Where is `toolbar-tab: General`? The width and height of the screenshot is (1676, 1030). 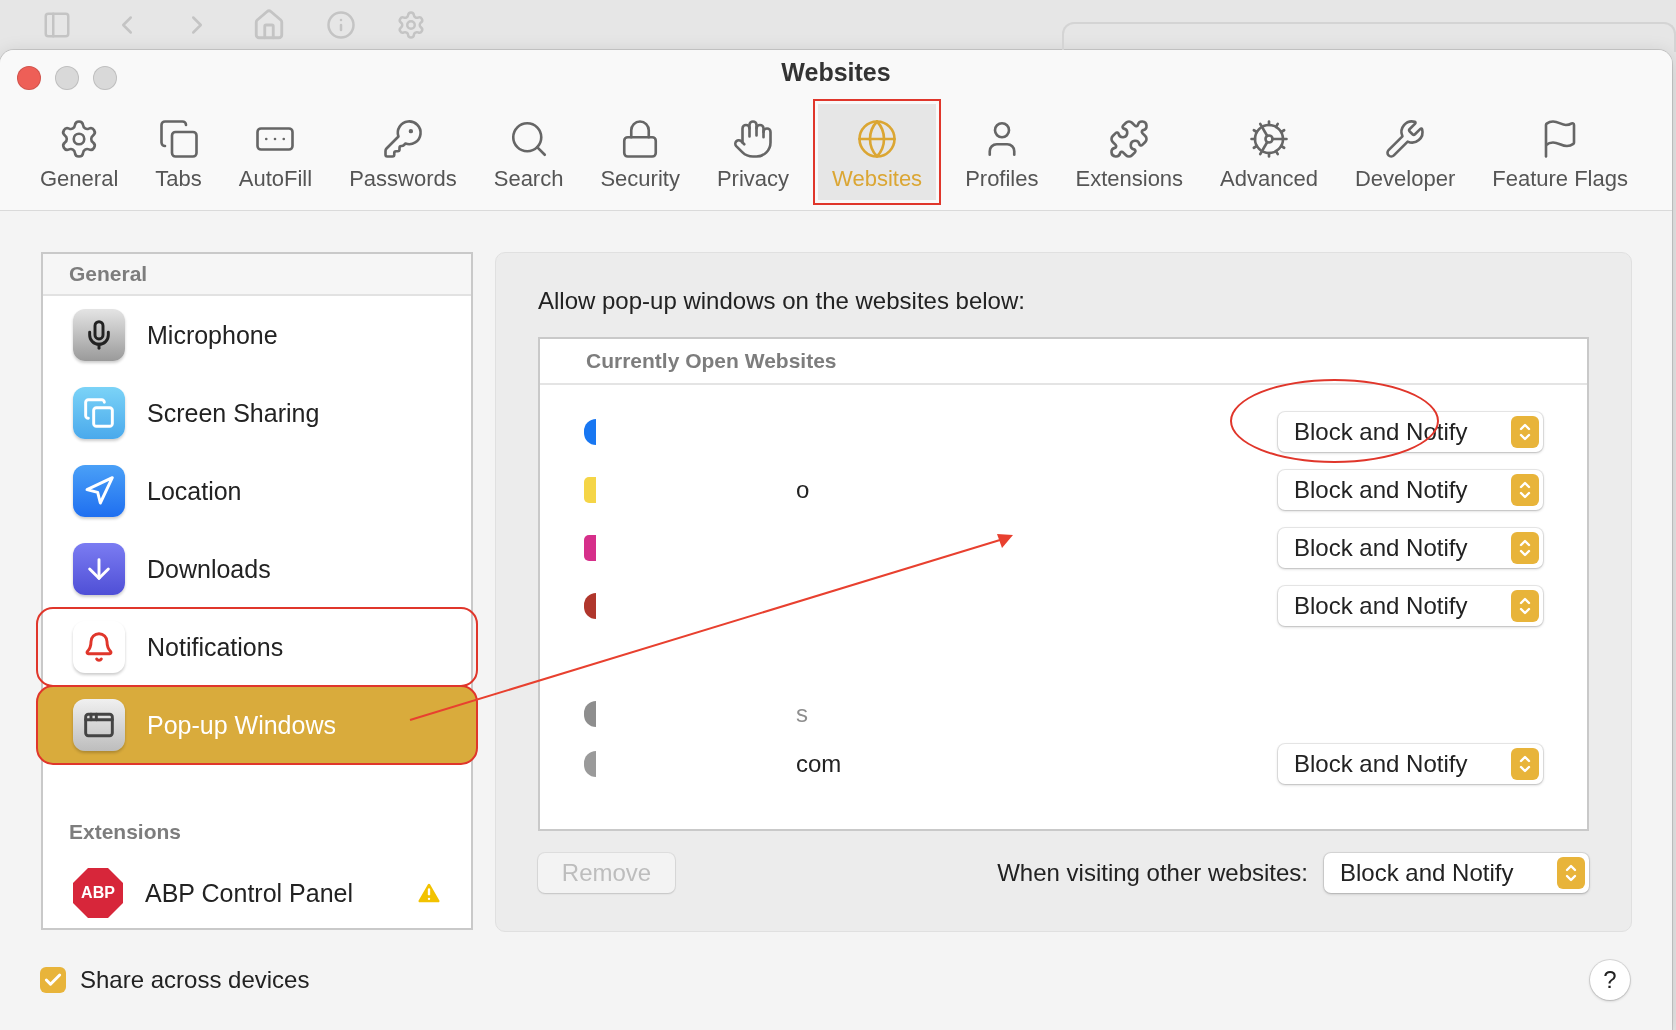
toolbar-tab: General is located at coordinates (79, 152).